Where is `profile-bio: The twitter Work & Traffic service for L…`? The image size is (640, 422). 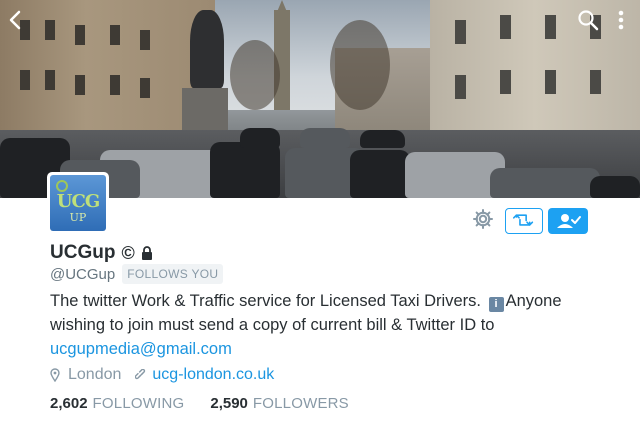
profile-bio: The twitter Work & Traffic service for L… is located at coordinates (330, 325).